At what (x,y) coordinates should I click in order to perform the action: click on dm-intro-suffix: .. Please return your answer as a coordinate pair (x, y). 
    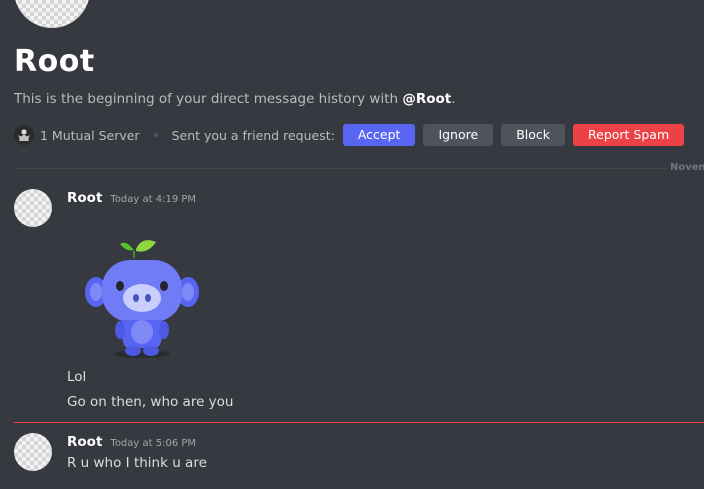
    Looking at the image, I should click on (453, 99).